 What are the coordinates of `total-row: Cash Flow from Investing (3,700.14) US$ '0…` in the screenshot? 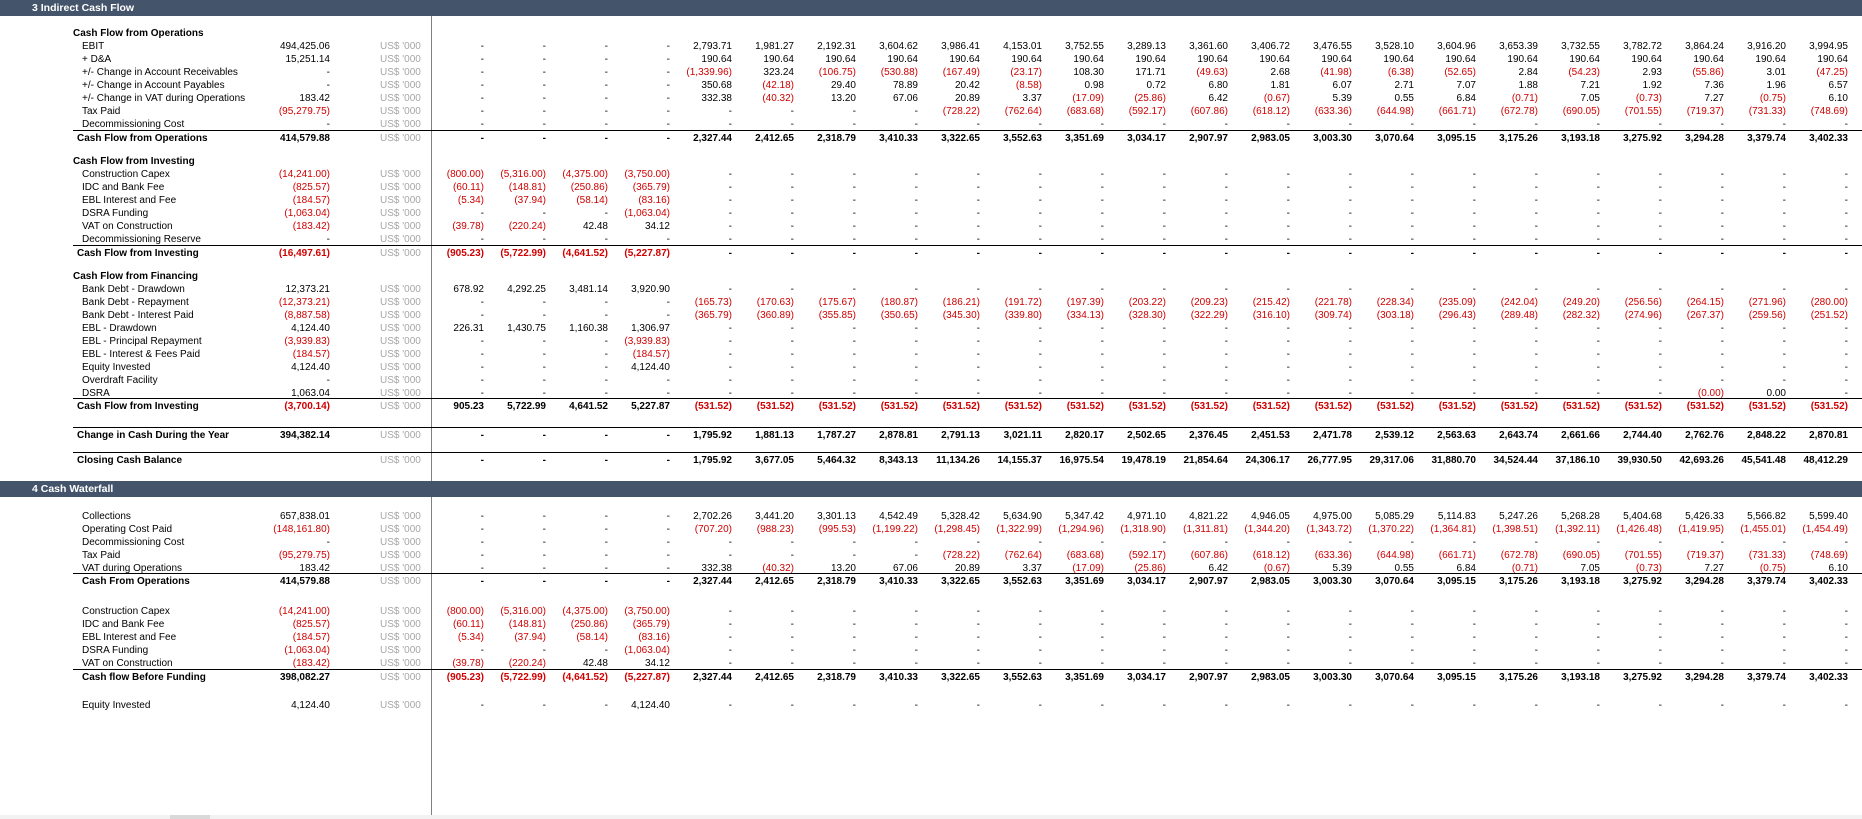 It's located at (931, 406).